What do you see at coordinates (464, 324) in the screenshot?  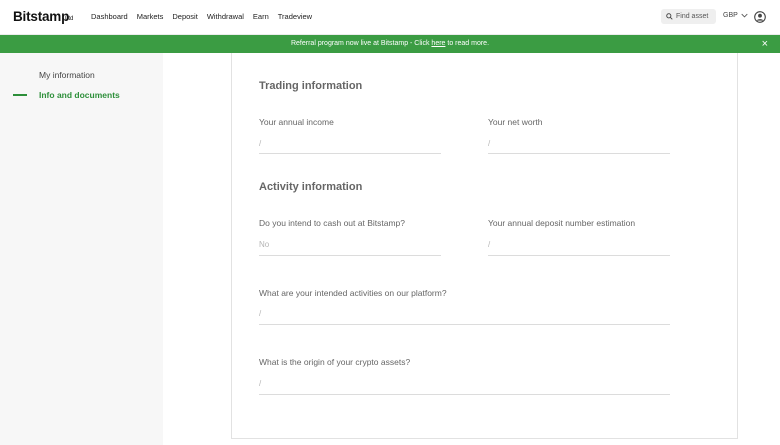 I see `intended-activities-underline` at bounding box center [464, 324].